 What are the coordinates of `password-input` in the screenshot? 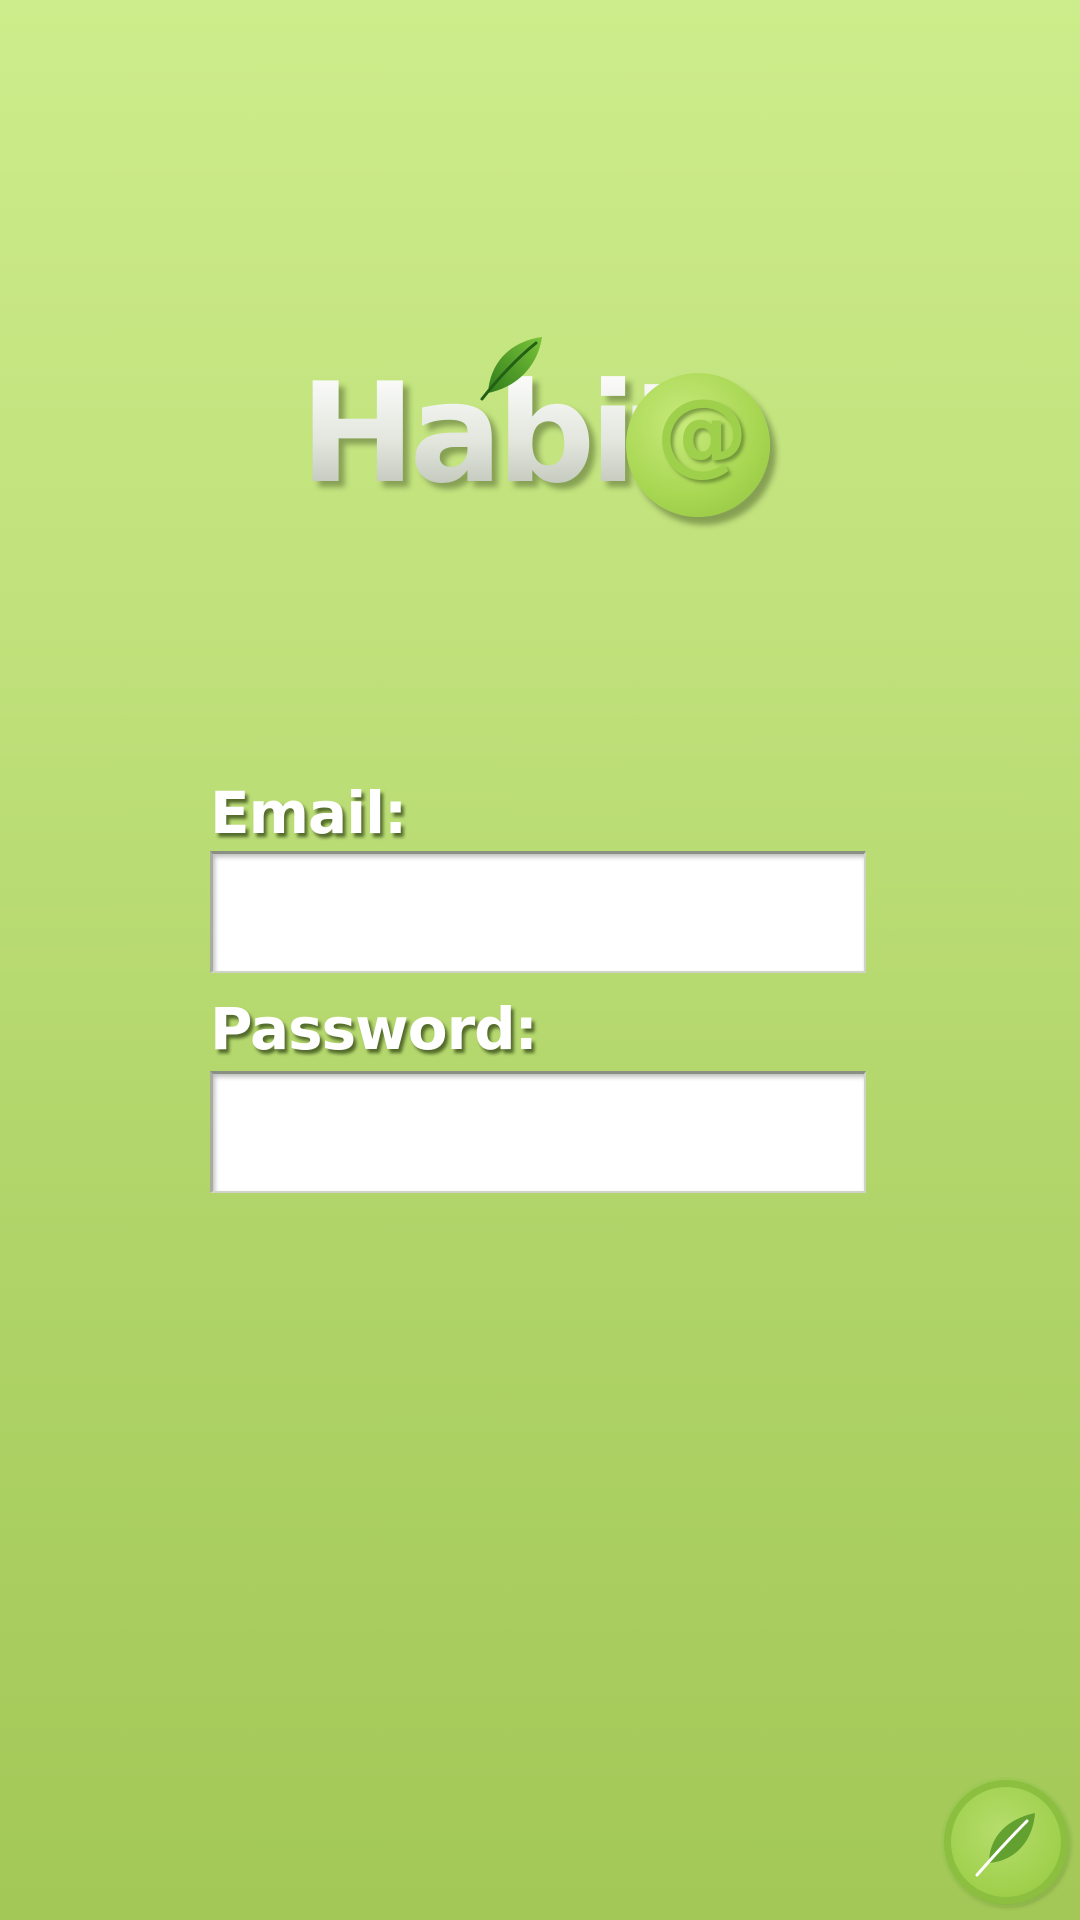 It's located at (538, 1132).